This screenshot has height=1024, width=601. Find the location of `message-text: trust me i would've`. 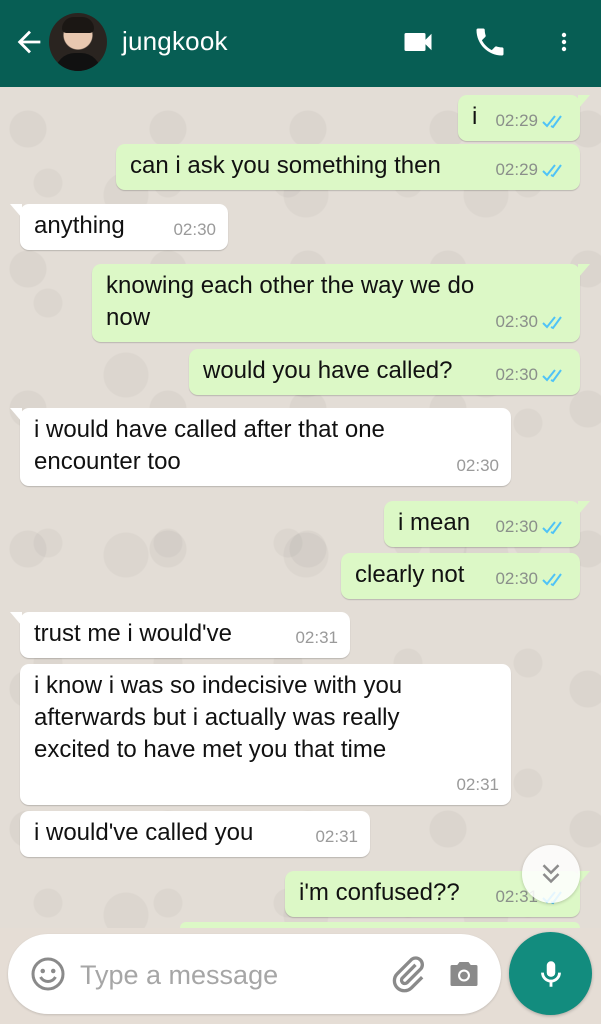

message-text: trust me i would've is located at coordinates (133, 633).